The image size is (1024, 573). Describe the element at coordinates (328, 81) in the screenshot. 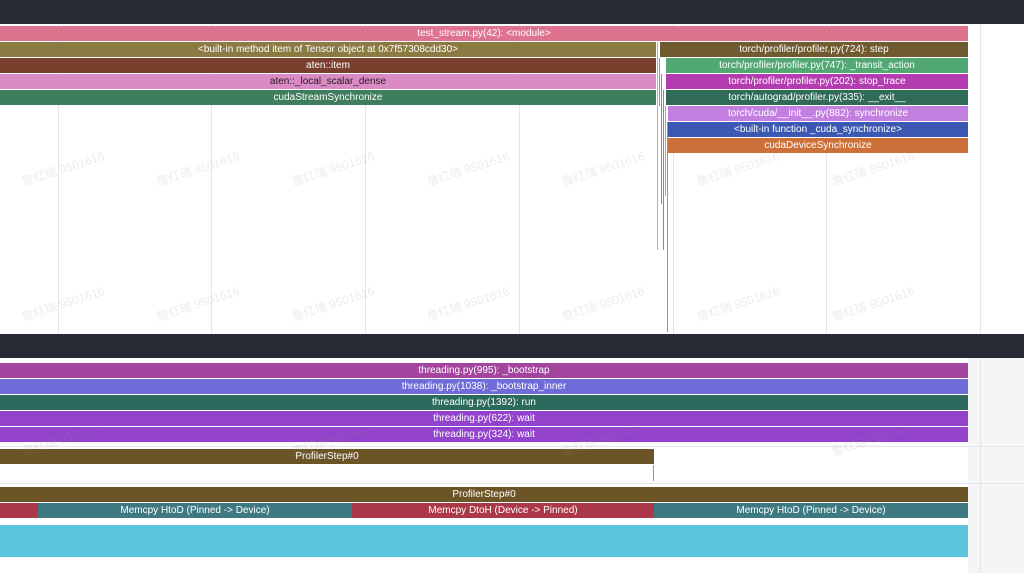

I see `slice-local-scalar-dense: aten::_local_scalar_dense` at that location.